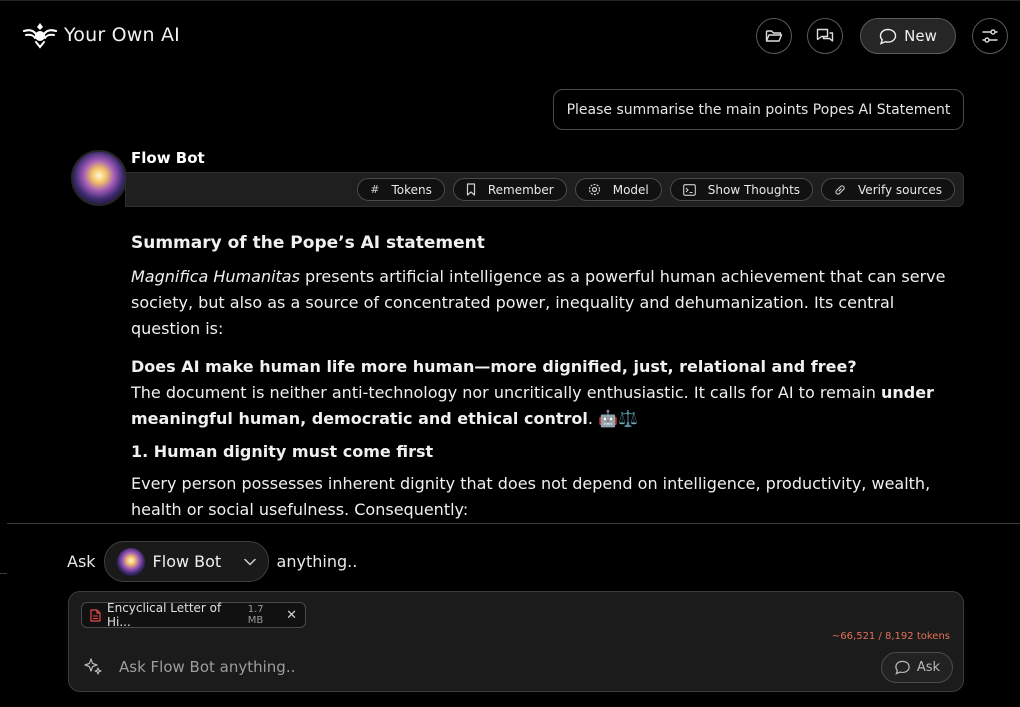 The width and height of the screenshot is (1020, 707). I want to click on model-avatar, so click(130, 561).